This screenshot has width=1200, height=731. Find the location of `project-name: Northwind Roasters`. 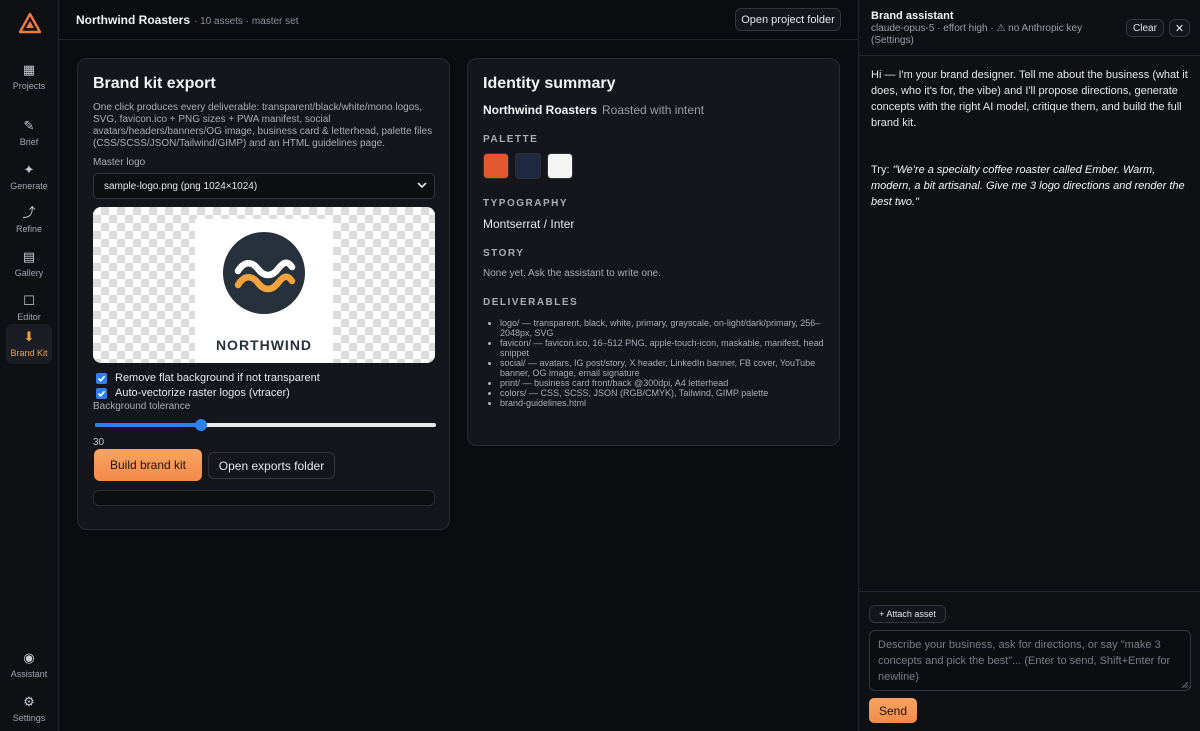

project-name: Northwind Roasters is located at coordinates (133, 20).